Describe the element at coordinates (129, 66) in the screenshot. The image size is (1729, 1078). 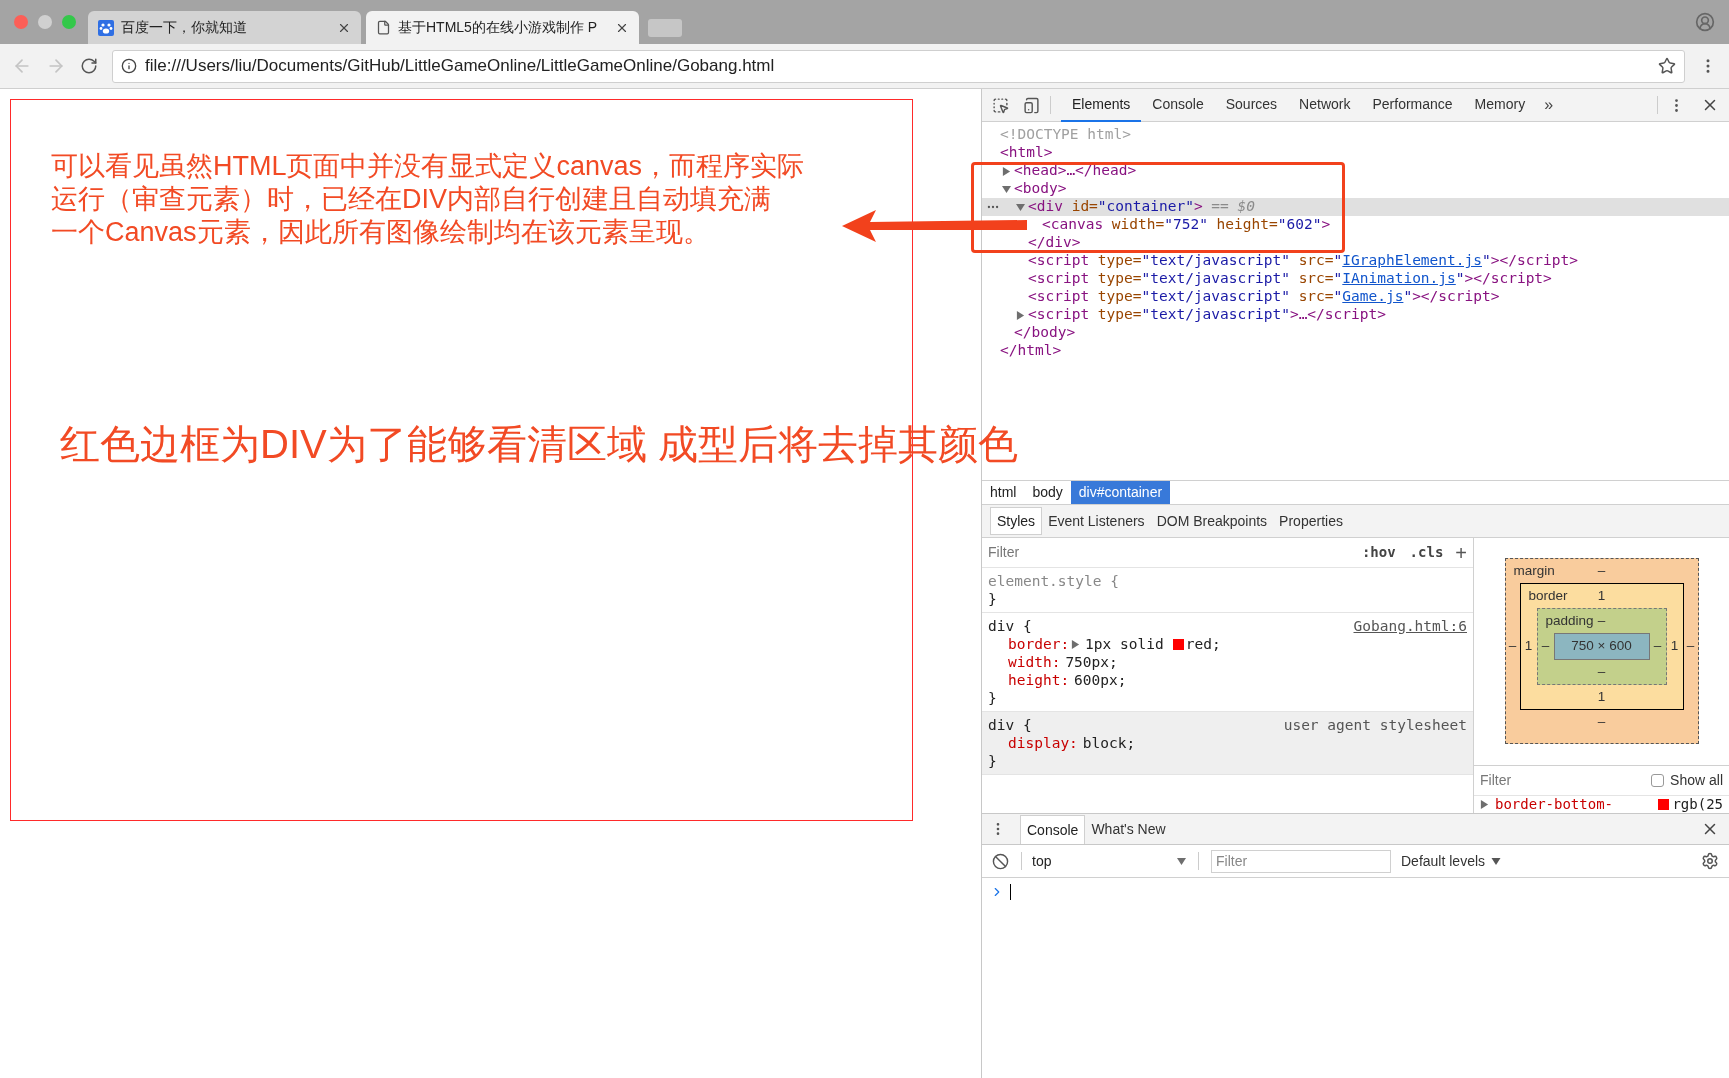
I see `info-icon` at that location.